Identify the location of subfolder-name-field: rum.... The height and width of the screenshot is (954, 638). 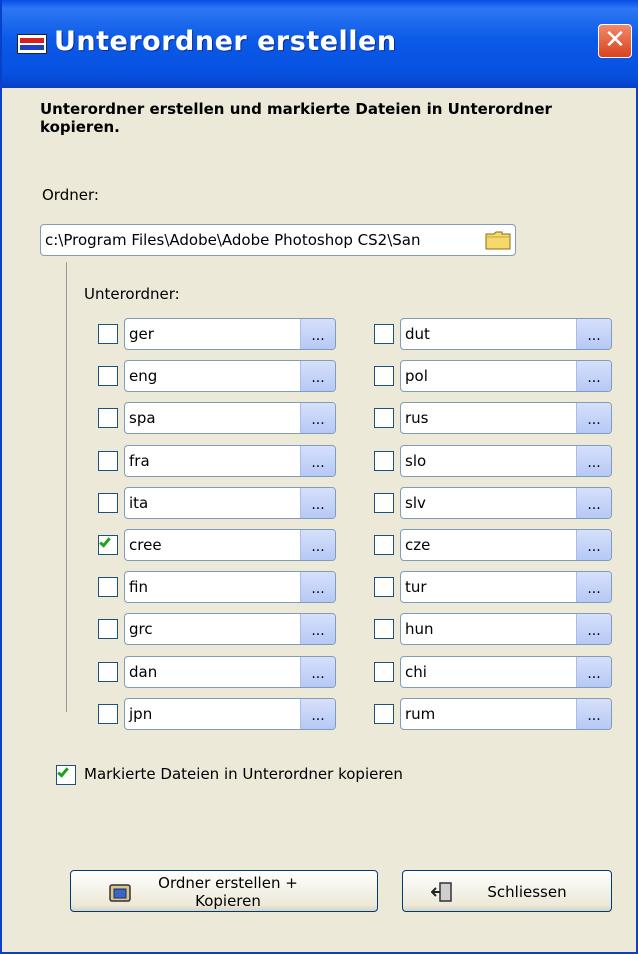
(506, 713).